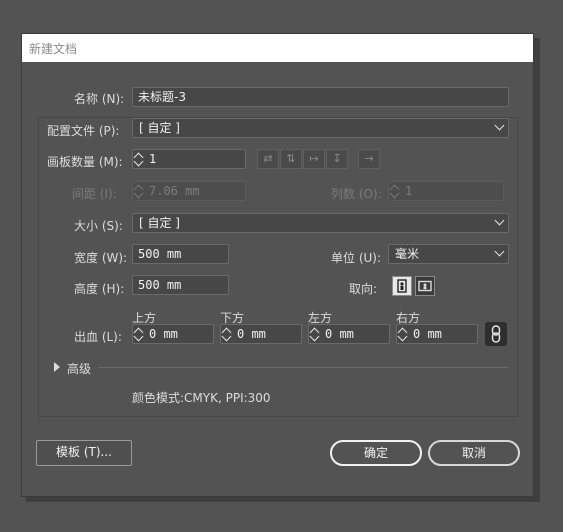  Describe the element at coordinates (159, 128) in the screenshot. I see `profile-select-value: [ 自定 ]` at that location.